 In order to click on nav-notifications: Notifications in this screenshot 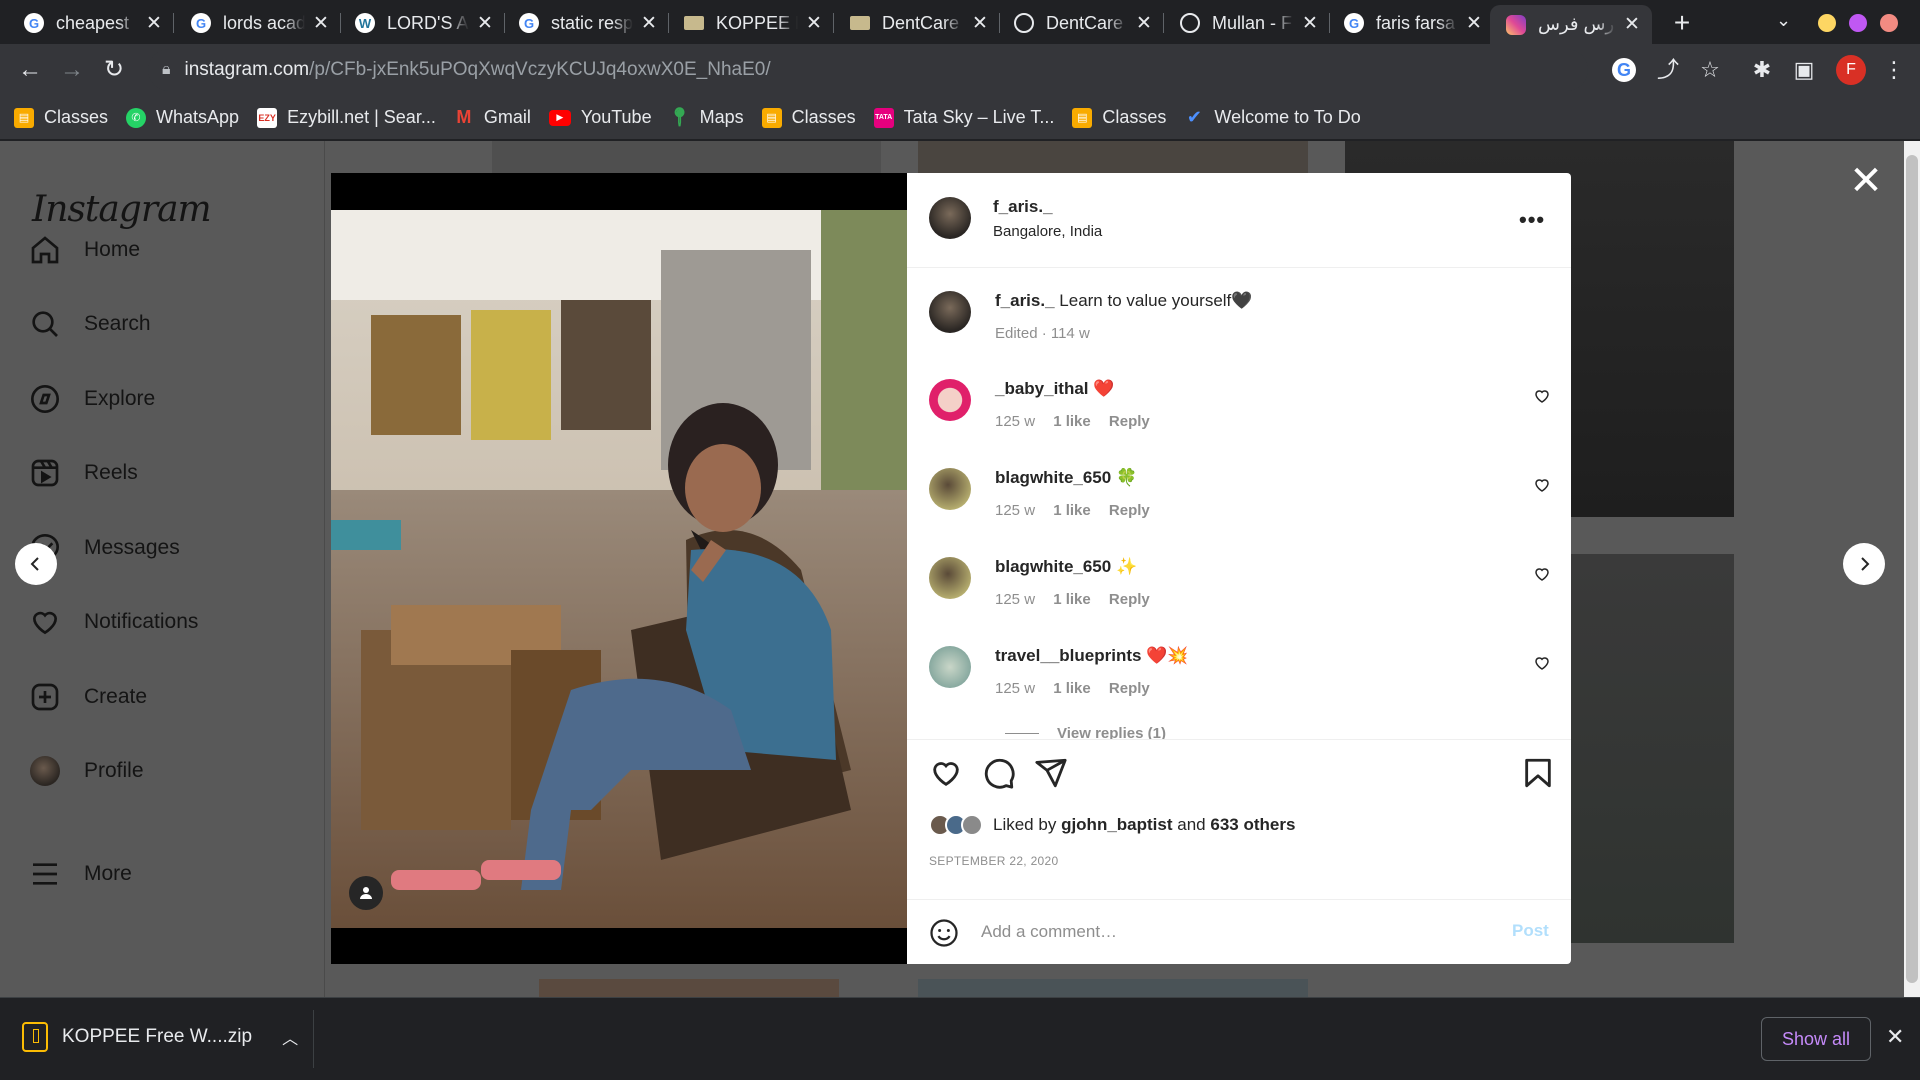, I will do `click(113, 622)`.